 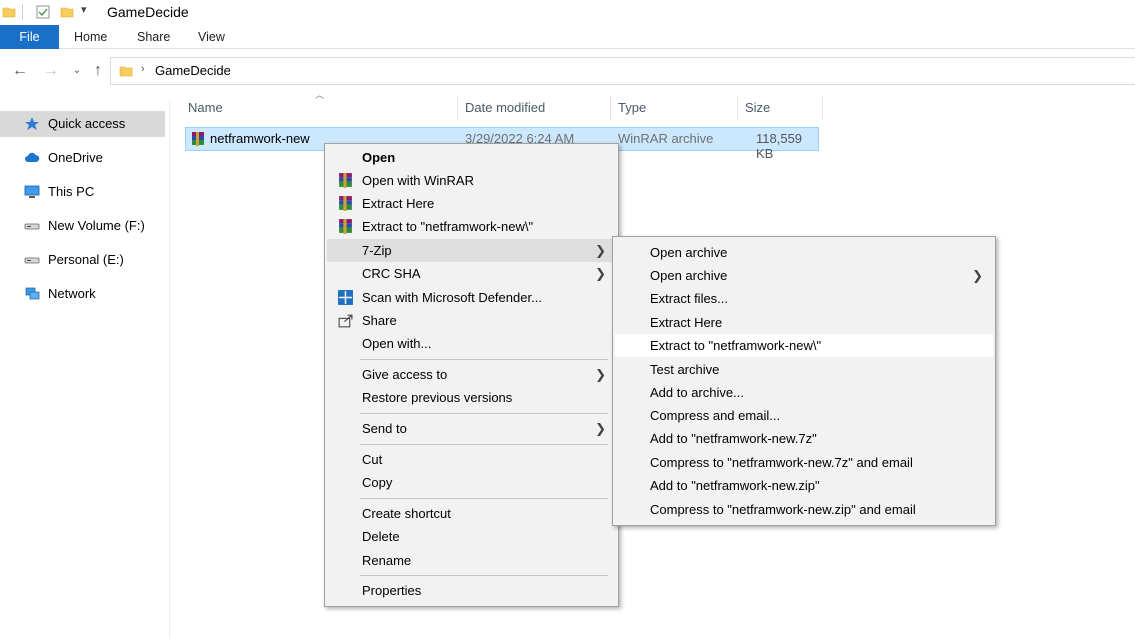 I want to click on sidebar-item-this-pc: This PC, so click(x=82, y=192).